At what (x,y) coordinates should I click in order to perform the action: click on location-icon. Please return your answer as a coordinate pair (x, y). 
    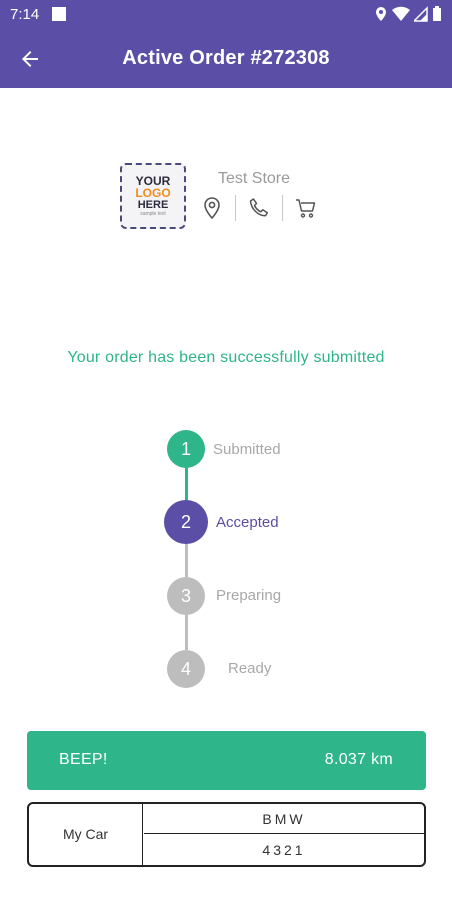
    Looking at the image, I should click on (381, 14).